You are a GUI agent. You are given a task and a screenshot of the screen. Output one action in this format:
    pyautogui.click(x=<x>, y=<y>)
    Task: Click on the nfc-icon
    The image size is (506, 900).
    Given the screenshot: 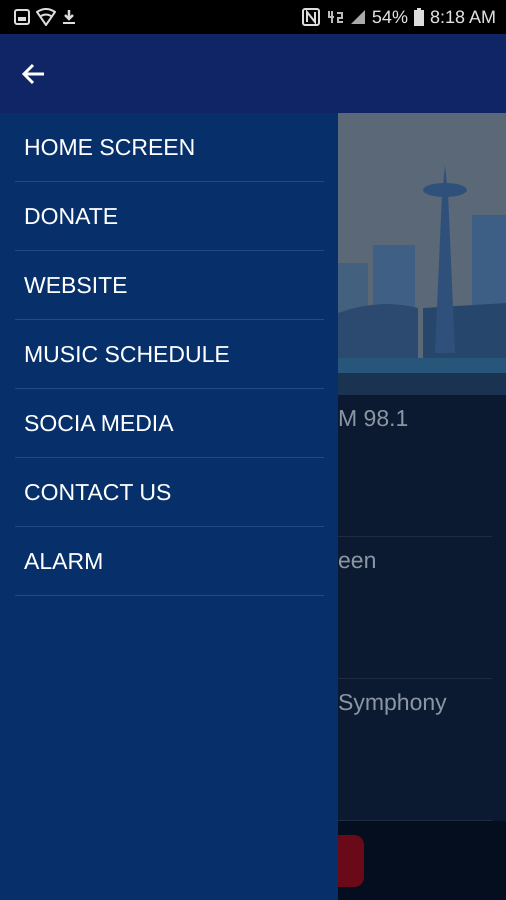 What is the action you would take?
    pyautogui.click(x=311, y=17)
    